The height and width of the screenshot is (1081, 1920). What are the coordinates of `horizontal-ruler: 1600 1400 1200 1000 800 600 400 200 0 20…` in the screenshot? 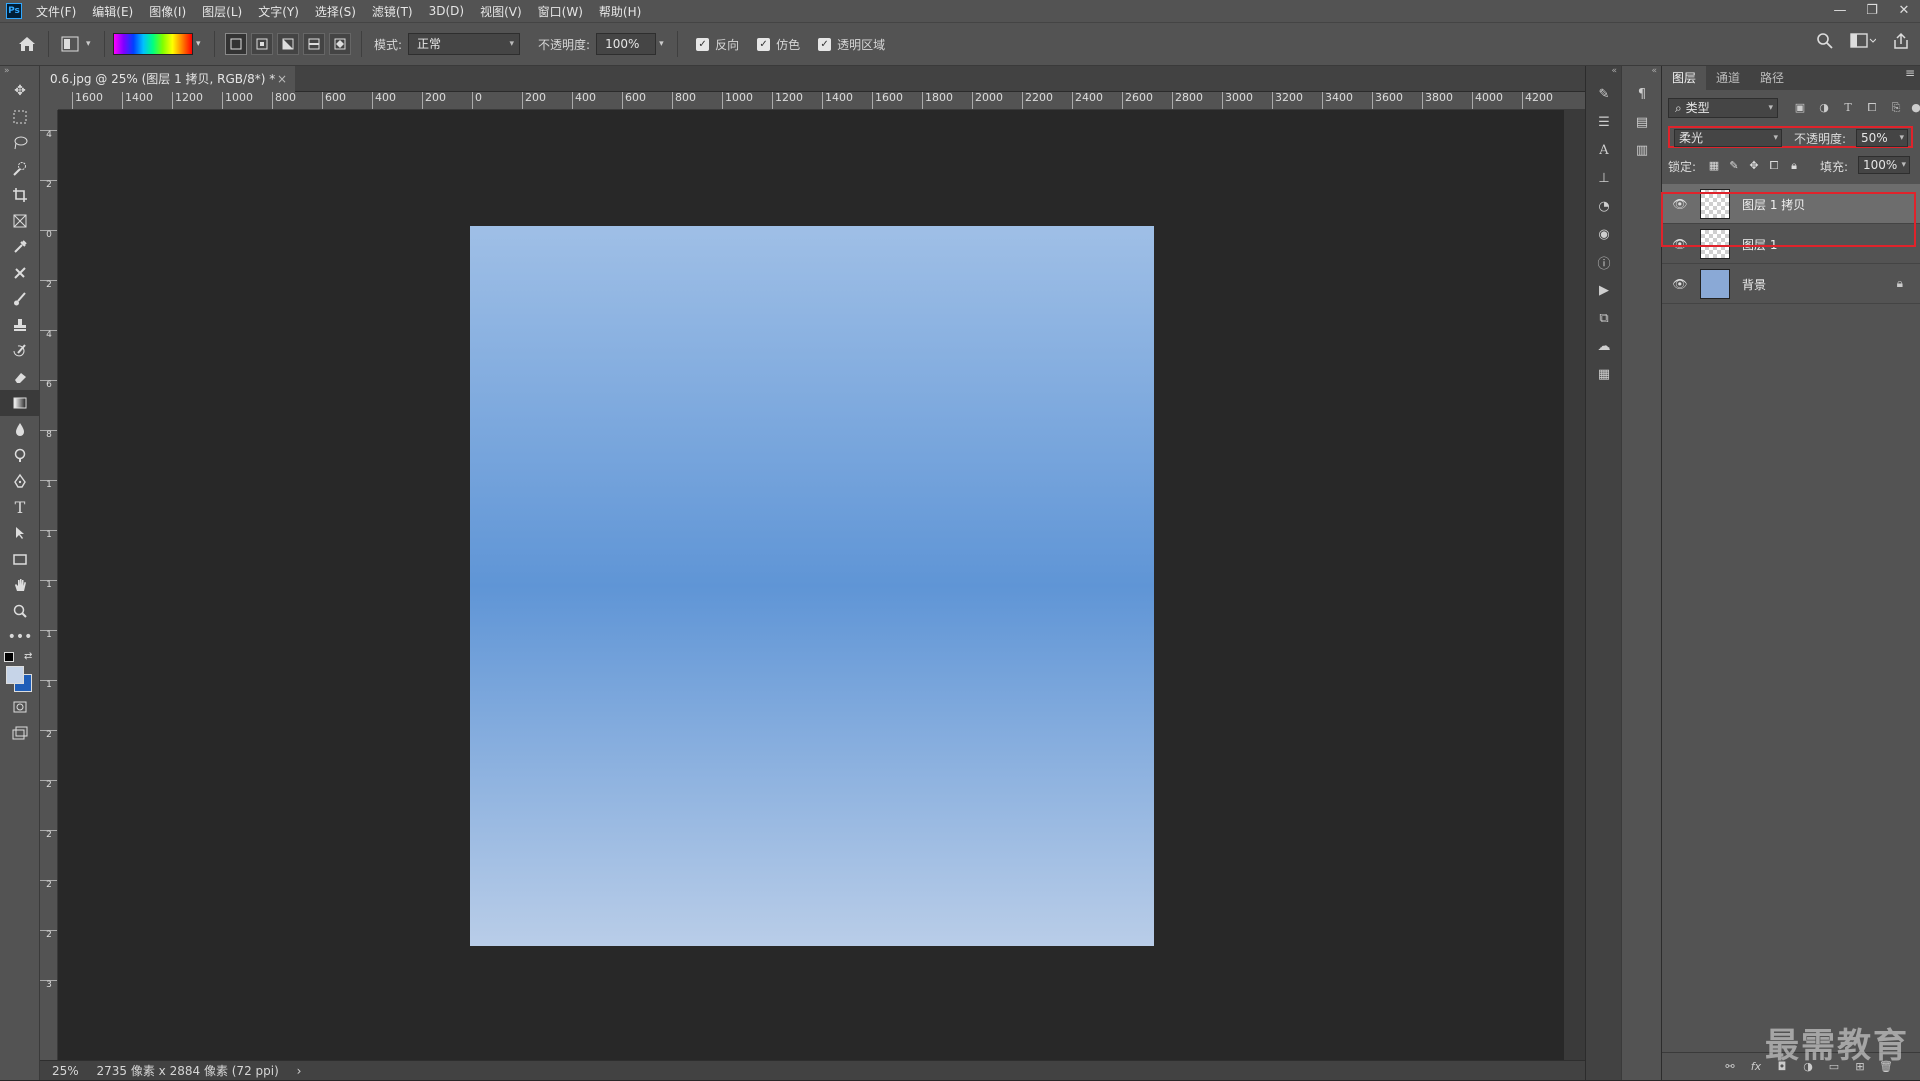 It's located at (821, 101).